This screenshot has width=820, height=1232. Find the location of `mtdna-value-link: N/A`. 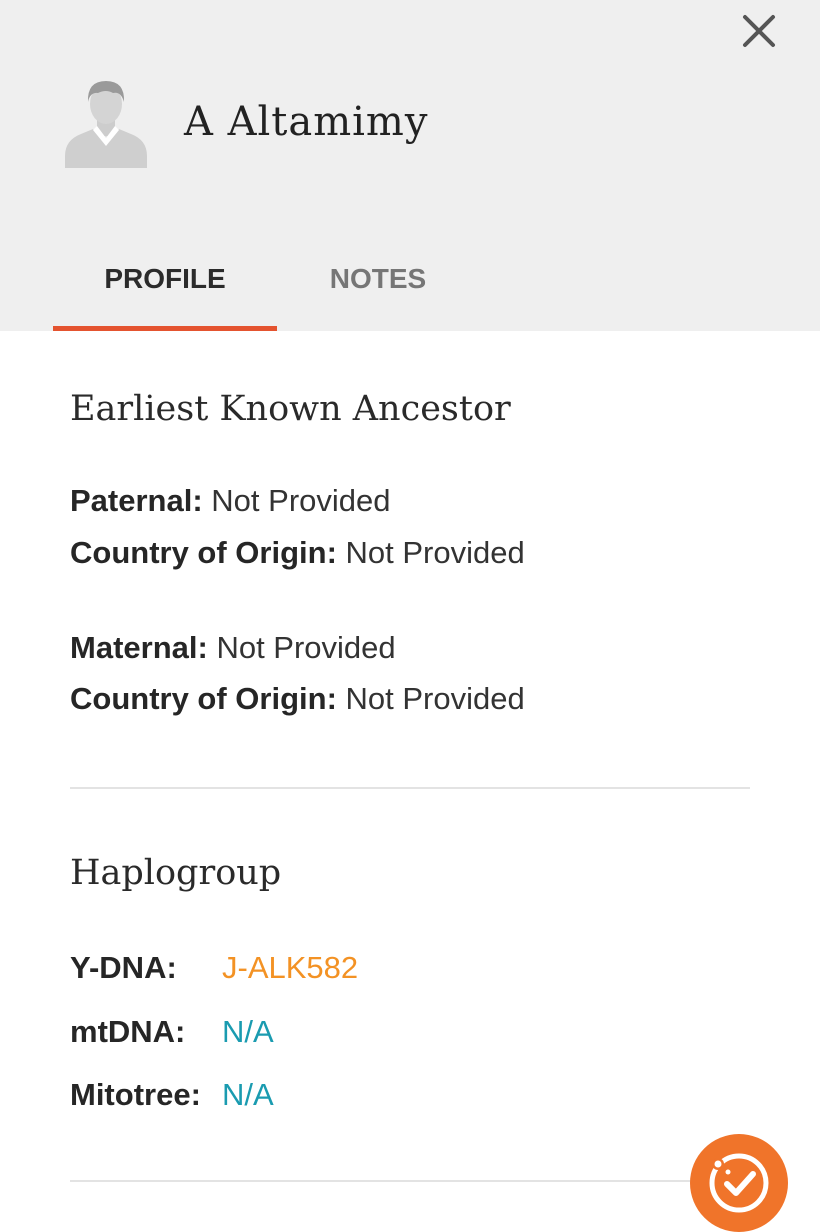

mtdna-value-link: N/A is located at coordinates (248, 1032).